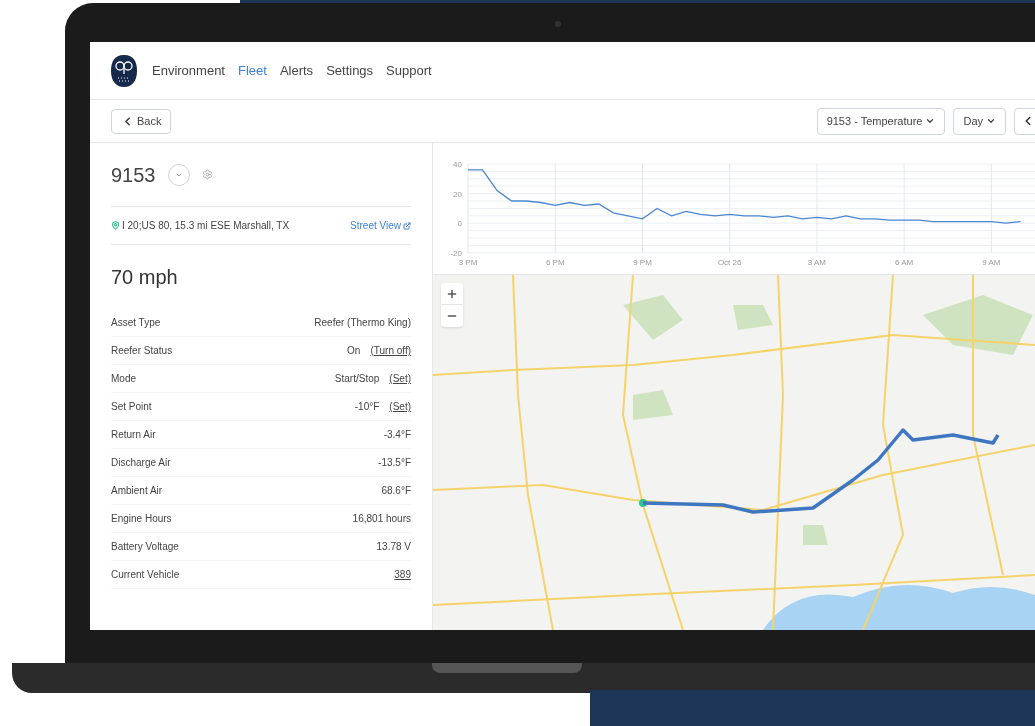 The width and height of the screenshot is (1035, 726). I want to click on back-button: Back, so click(141, 121).